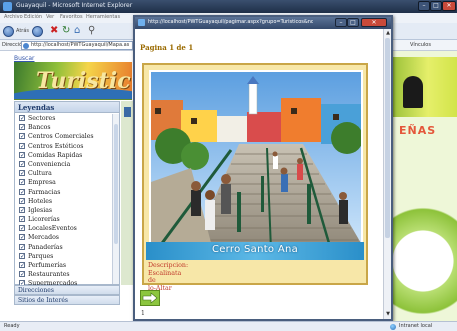 This screenshot has height=331, width=457. I want to click on menu-edicion: Edición, so click(33, 17).